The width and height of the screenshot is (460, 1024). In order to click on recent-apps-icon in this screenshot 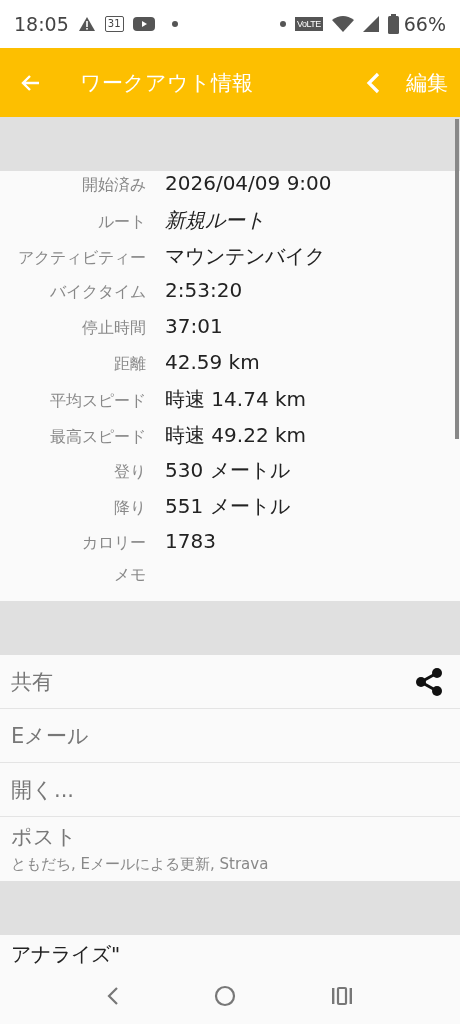, I will do `click(341, 996)`.